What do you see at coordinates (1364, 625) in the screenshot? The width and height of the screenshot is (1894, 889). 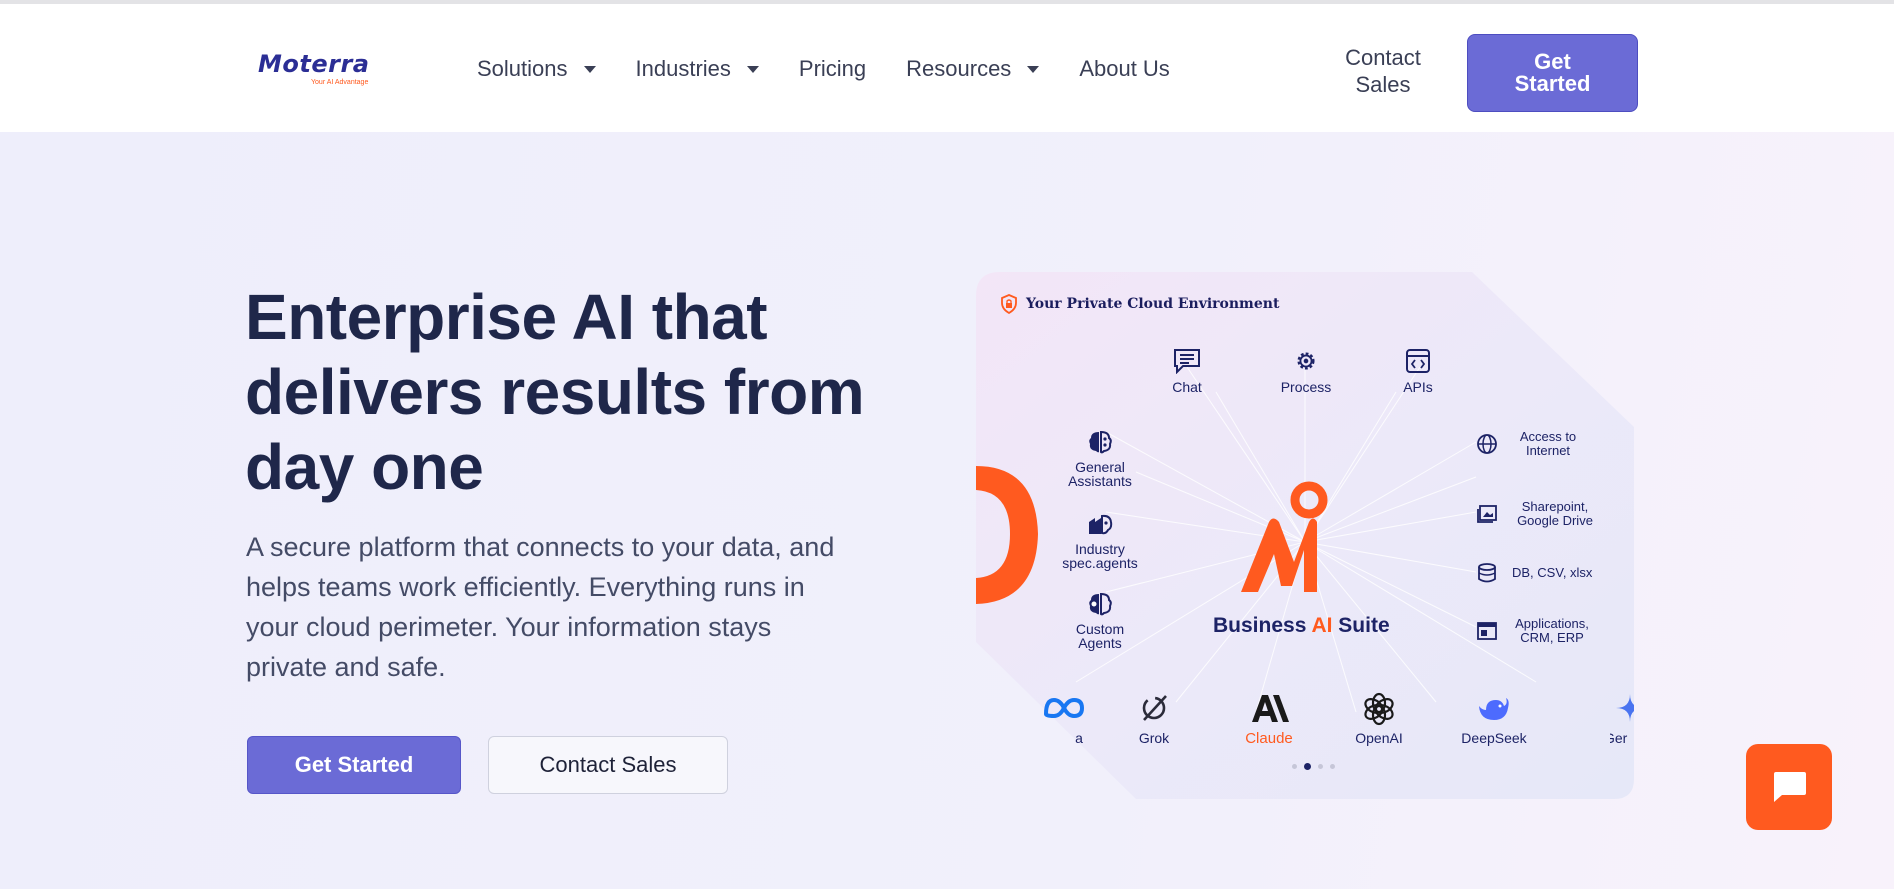 I see `suite-suffix: Suite` at bounding box center [1364, 625].